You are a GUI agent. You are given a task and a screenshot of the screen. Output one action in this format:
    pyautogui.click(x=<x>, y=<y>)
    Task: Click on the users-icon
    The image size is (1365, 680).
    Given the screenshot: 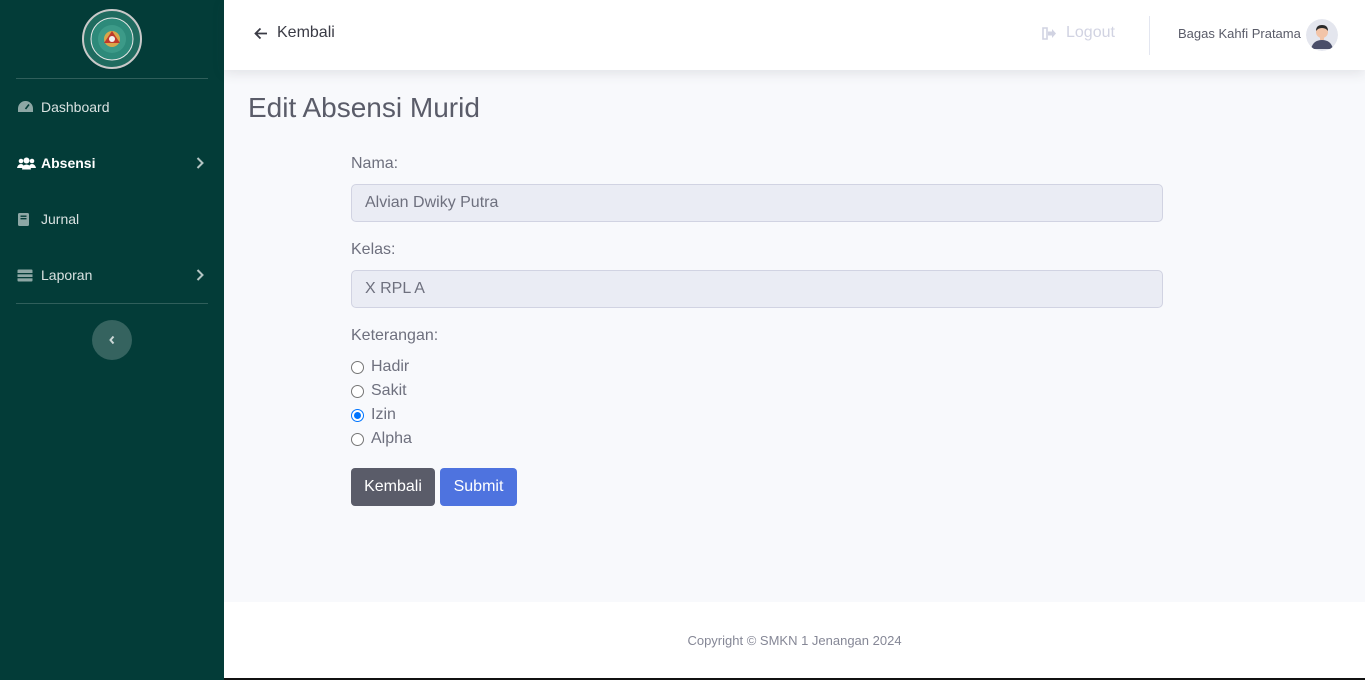 What is the action you would take?
    pyautogui.click(x=27, y=163)
    